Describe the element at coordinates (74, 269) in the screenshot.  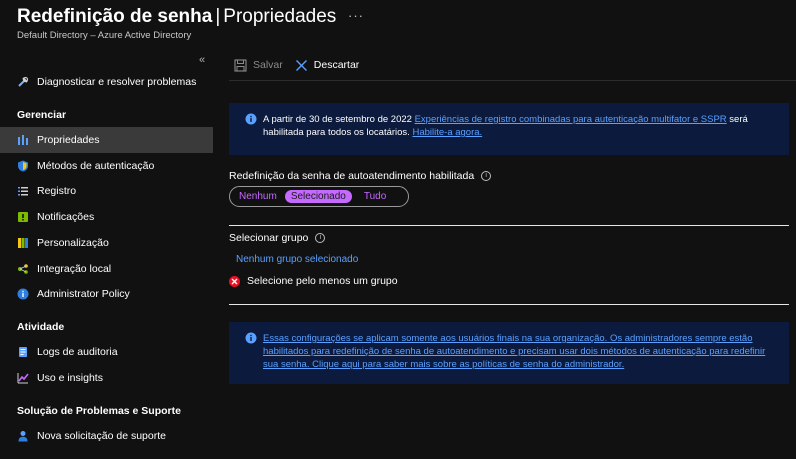
I see `sidebar-item-label: Integração local` at that location.